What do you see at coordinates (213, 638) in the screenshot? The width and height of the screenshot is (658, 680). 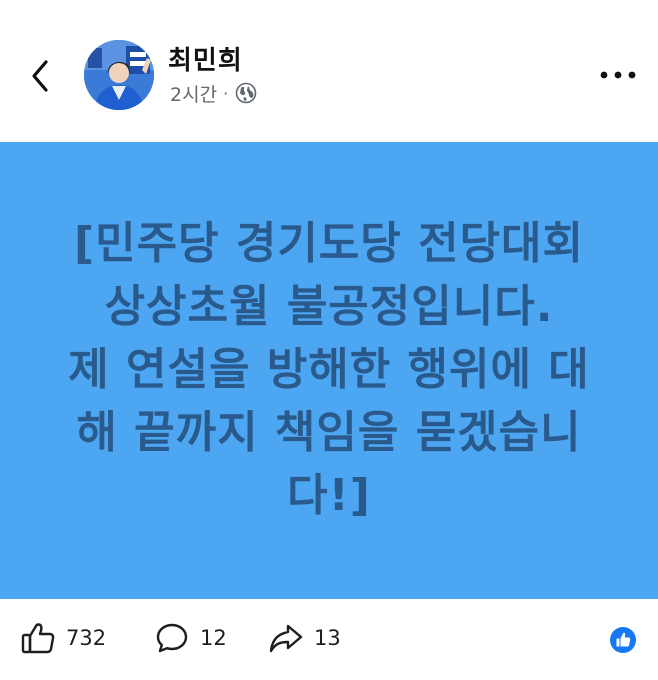 I see `comment-count: 12` at bounding box center [213, 638].